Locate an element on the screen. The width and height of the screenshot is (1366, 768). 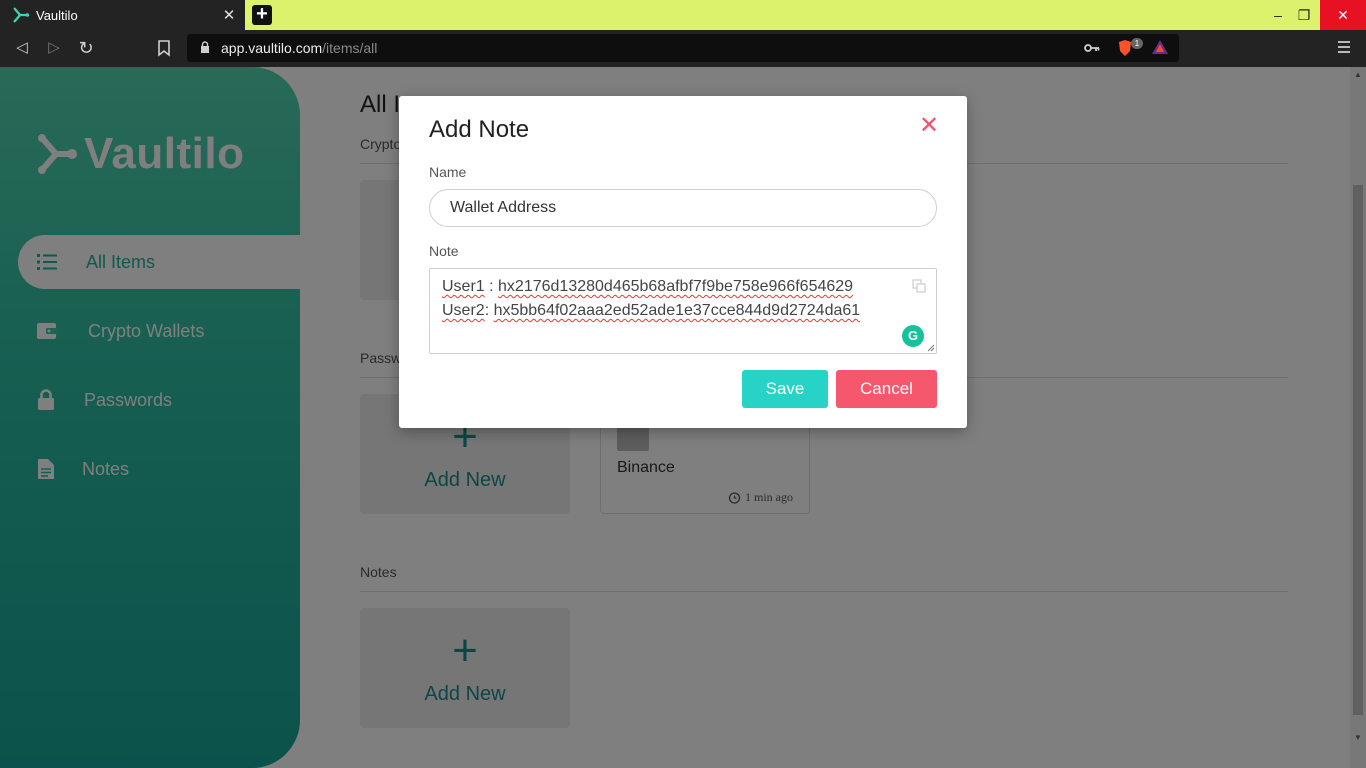
close-icon: ✕ is located at coordinates (929, 126).